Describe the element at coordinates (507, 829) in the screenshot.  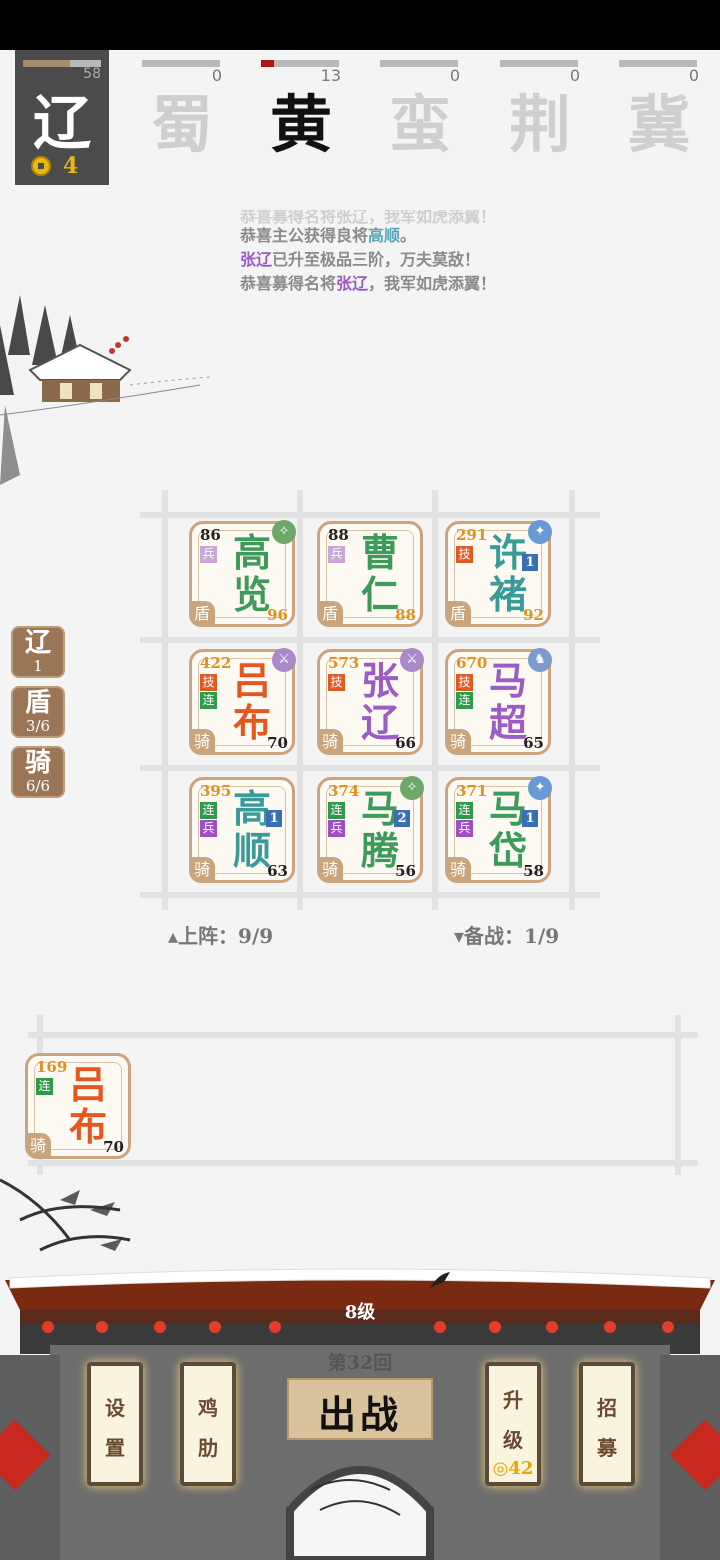
I see `general-name: 马岱` at that location.